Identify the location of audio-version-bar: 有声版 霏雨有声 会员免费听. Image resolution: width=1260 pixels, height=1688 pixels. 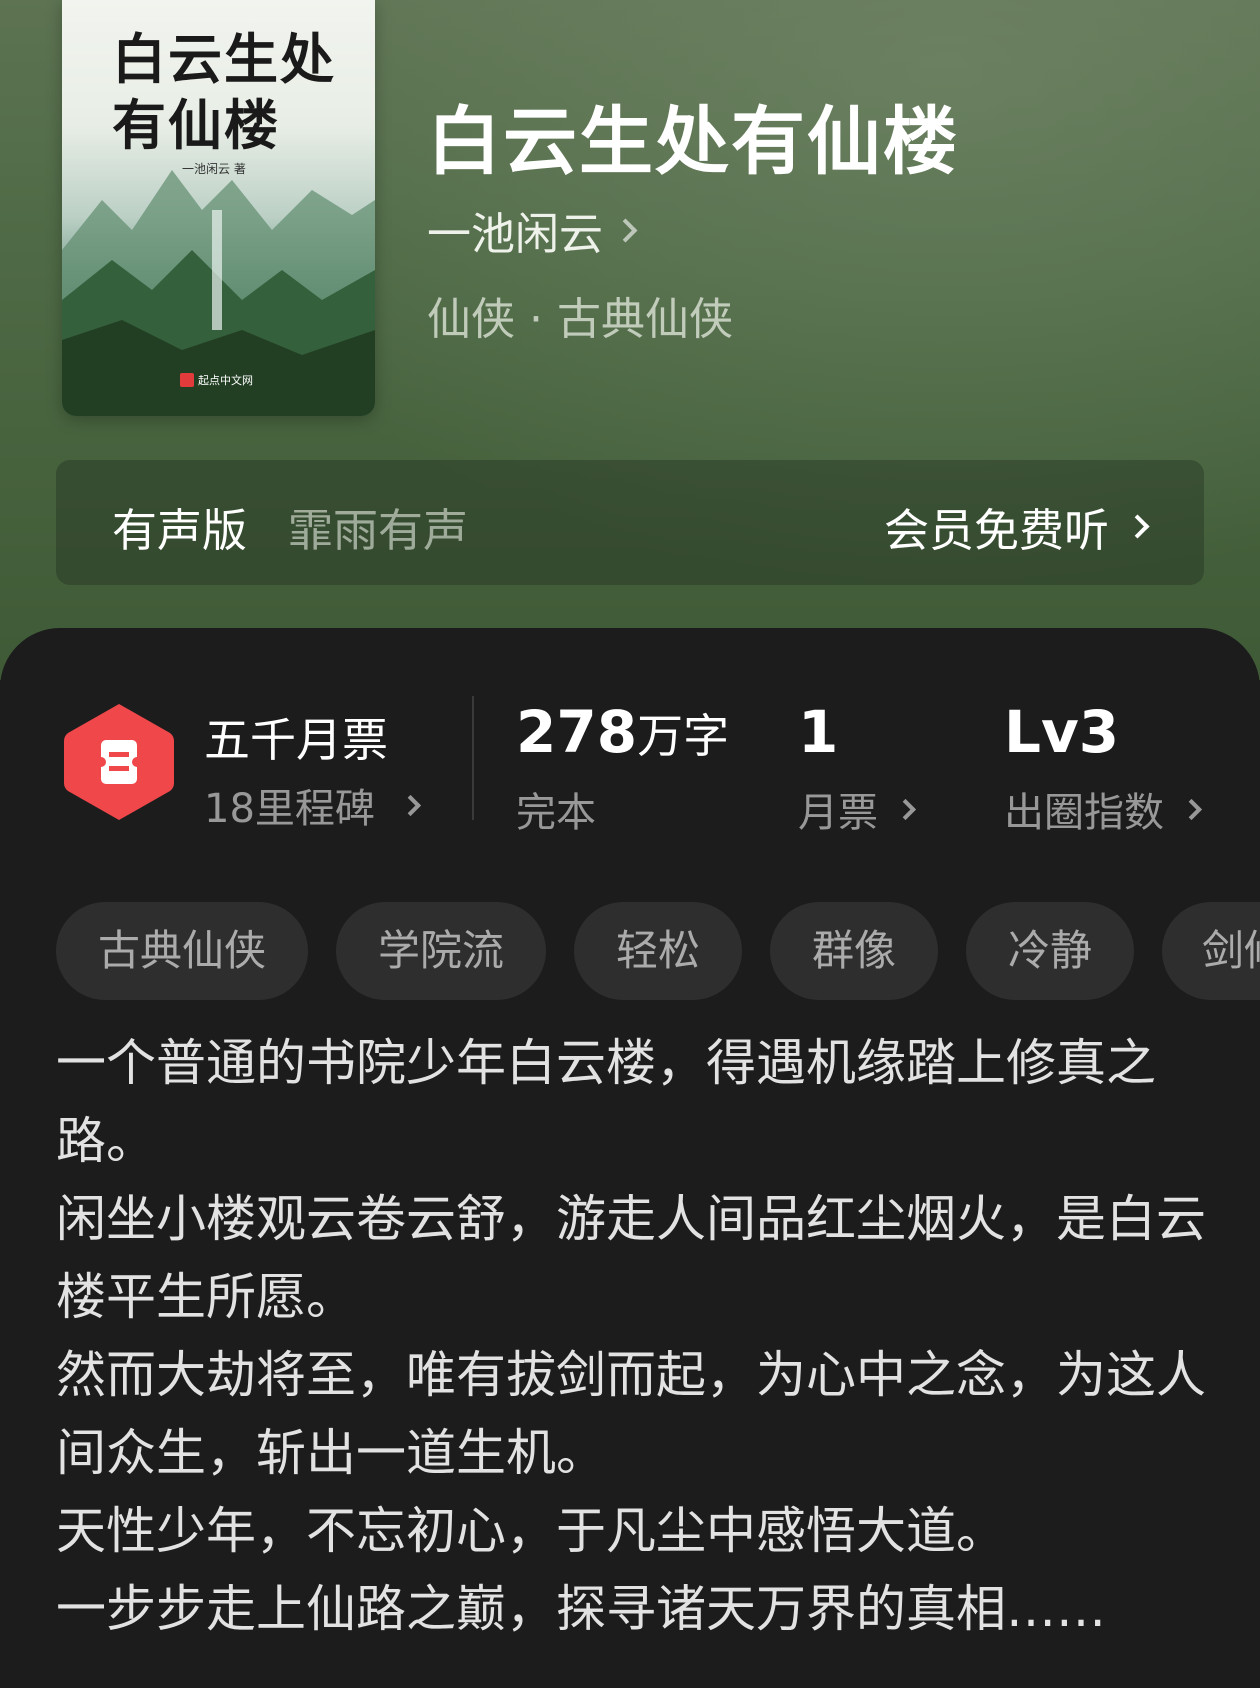
(630, 522).